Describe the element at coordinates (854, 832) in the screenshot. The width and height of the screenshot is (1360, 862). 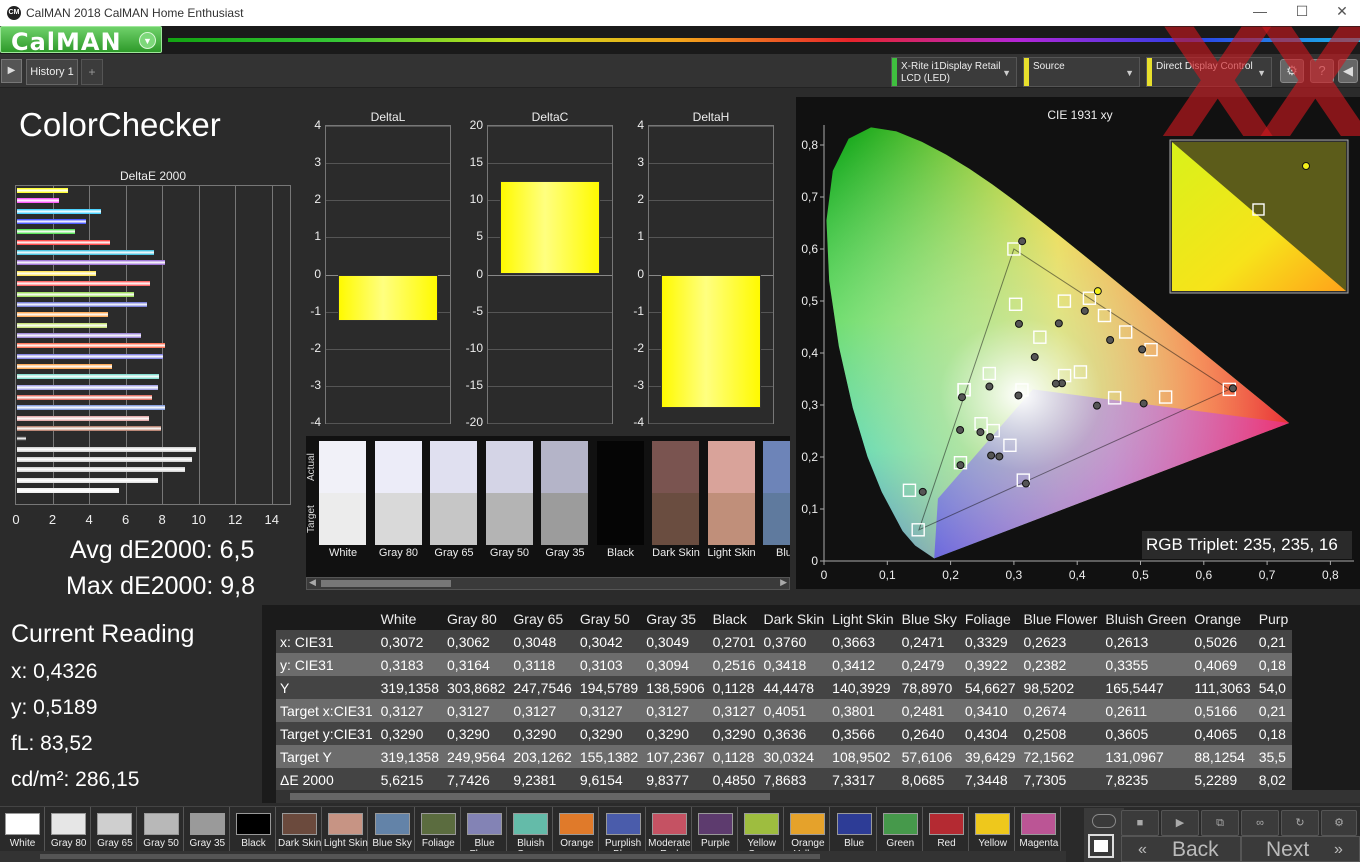
I see `patch-blue: Blue` at that location.